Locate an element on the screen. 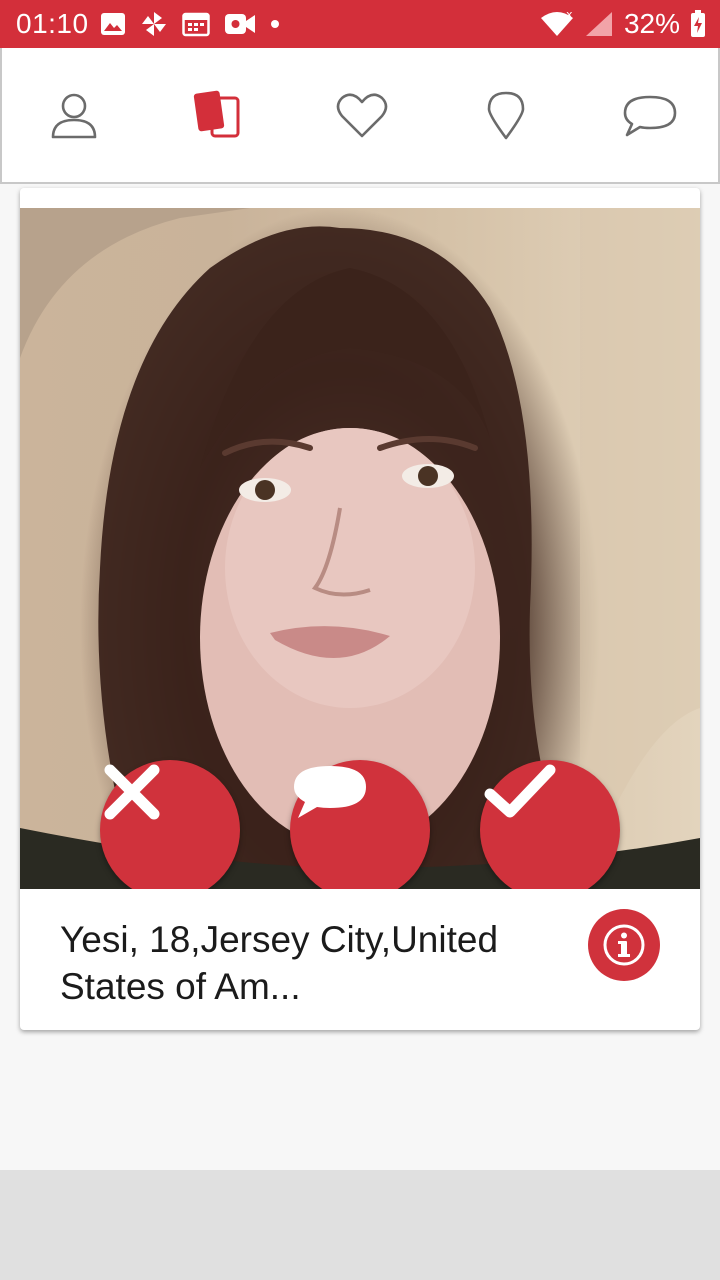  chat-bubble-icon is located at coordinates (650, 116).